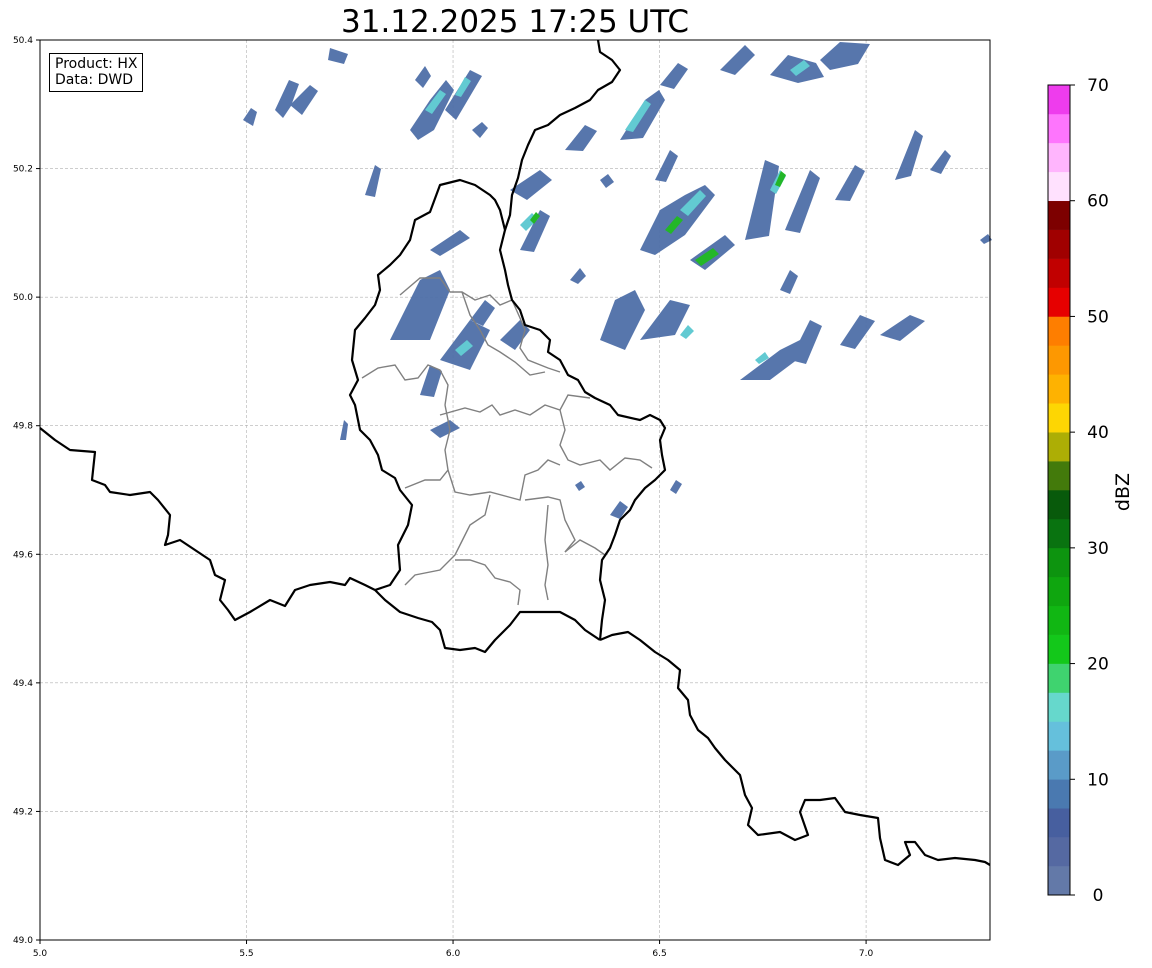 The height and width of the screenshot is (968, 1152). I want to click on product-info-box: Product: HX Data: DWD, so click(96, 72).